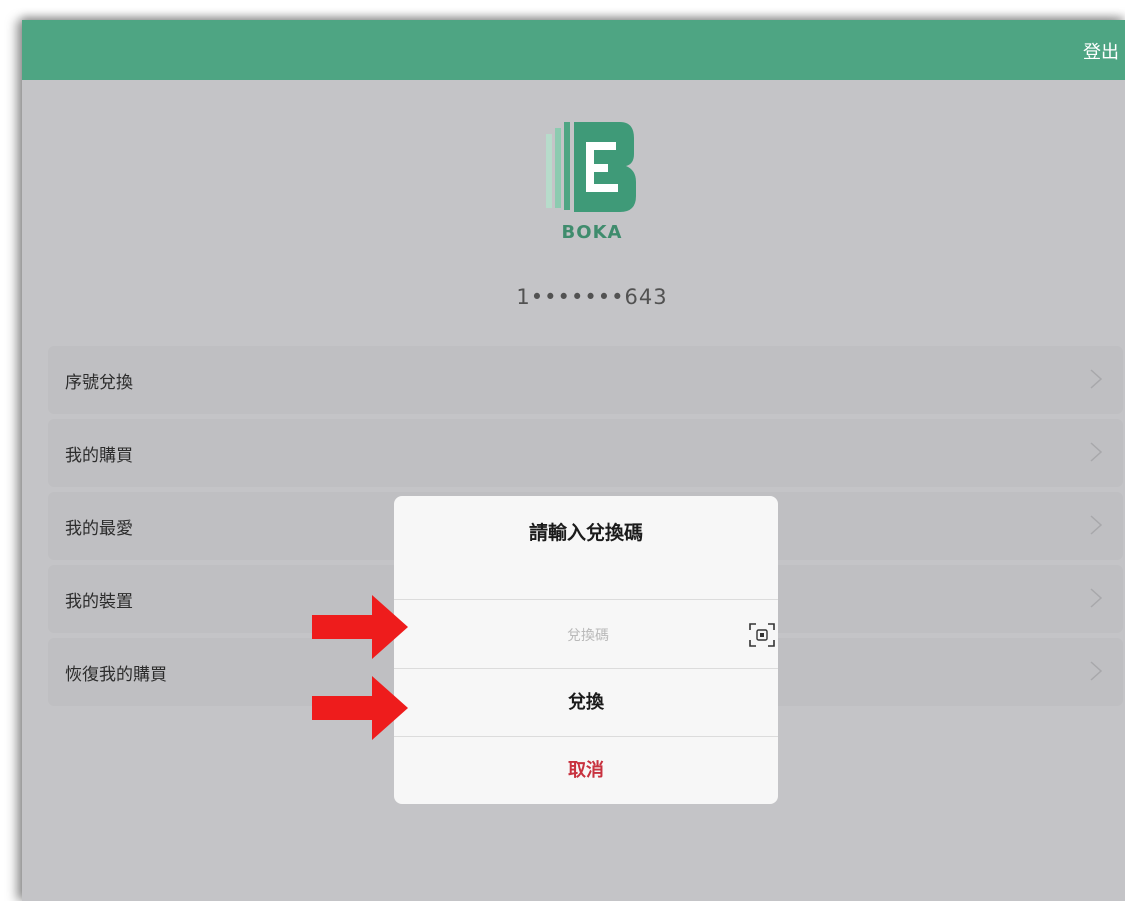  Describe the element at coordinates (585, 380) in the screenshot. I see `menu-item-redeem-serial: 序號兌換` at that location.